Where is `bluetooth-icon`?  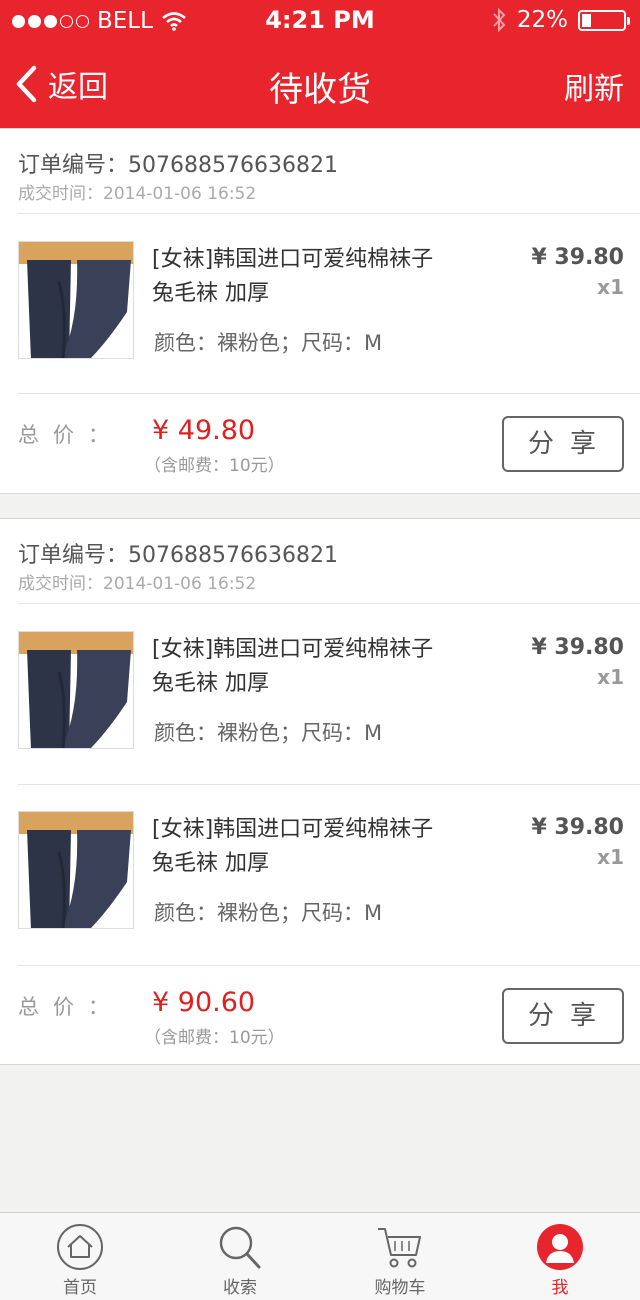
bluetooth-icon is located at coordinates (499, 20).